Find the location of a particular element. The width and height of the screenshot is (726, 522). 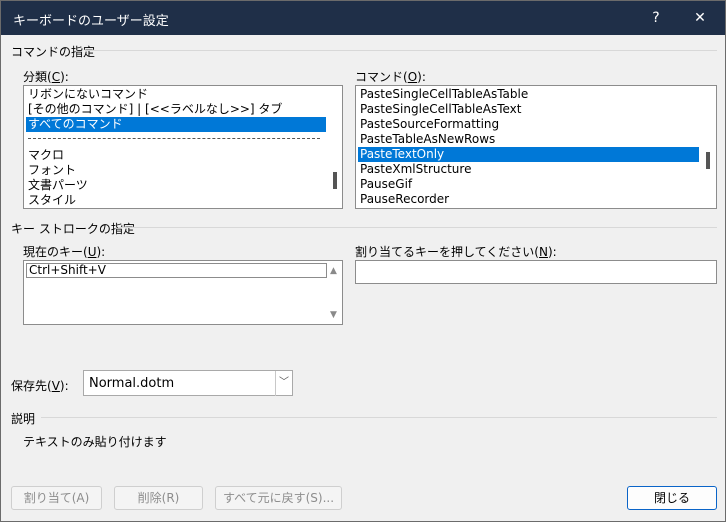

new-key-input is located at coordinates (536, 272).